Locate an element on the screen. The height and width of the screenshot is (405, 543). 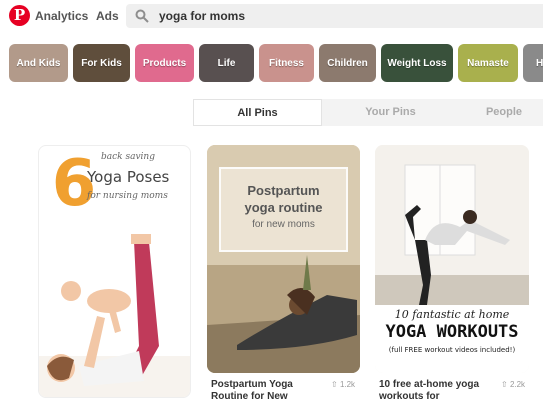
pin-image-text: 10 fantastic at home is located at coordinates (452, 314).